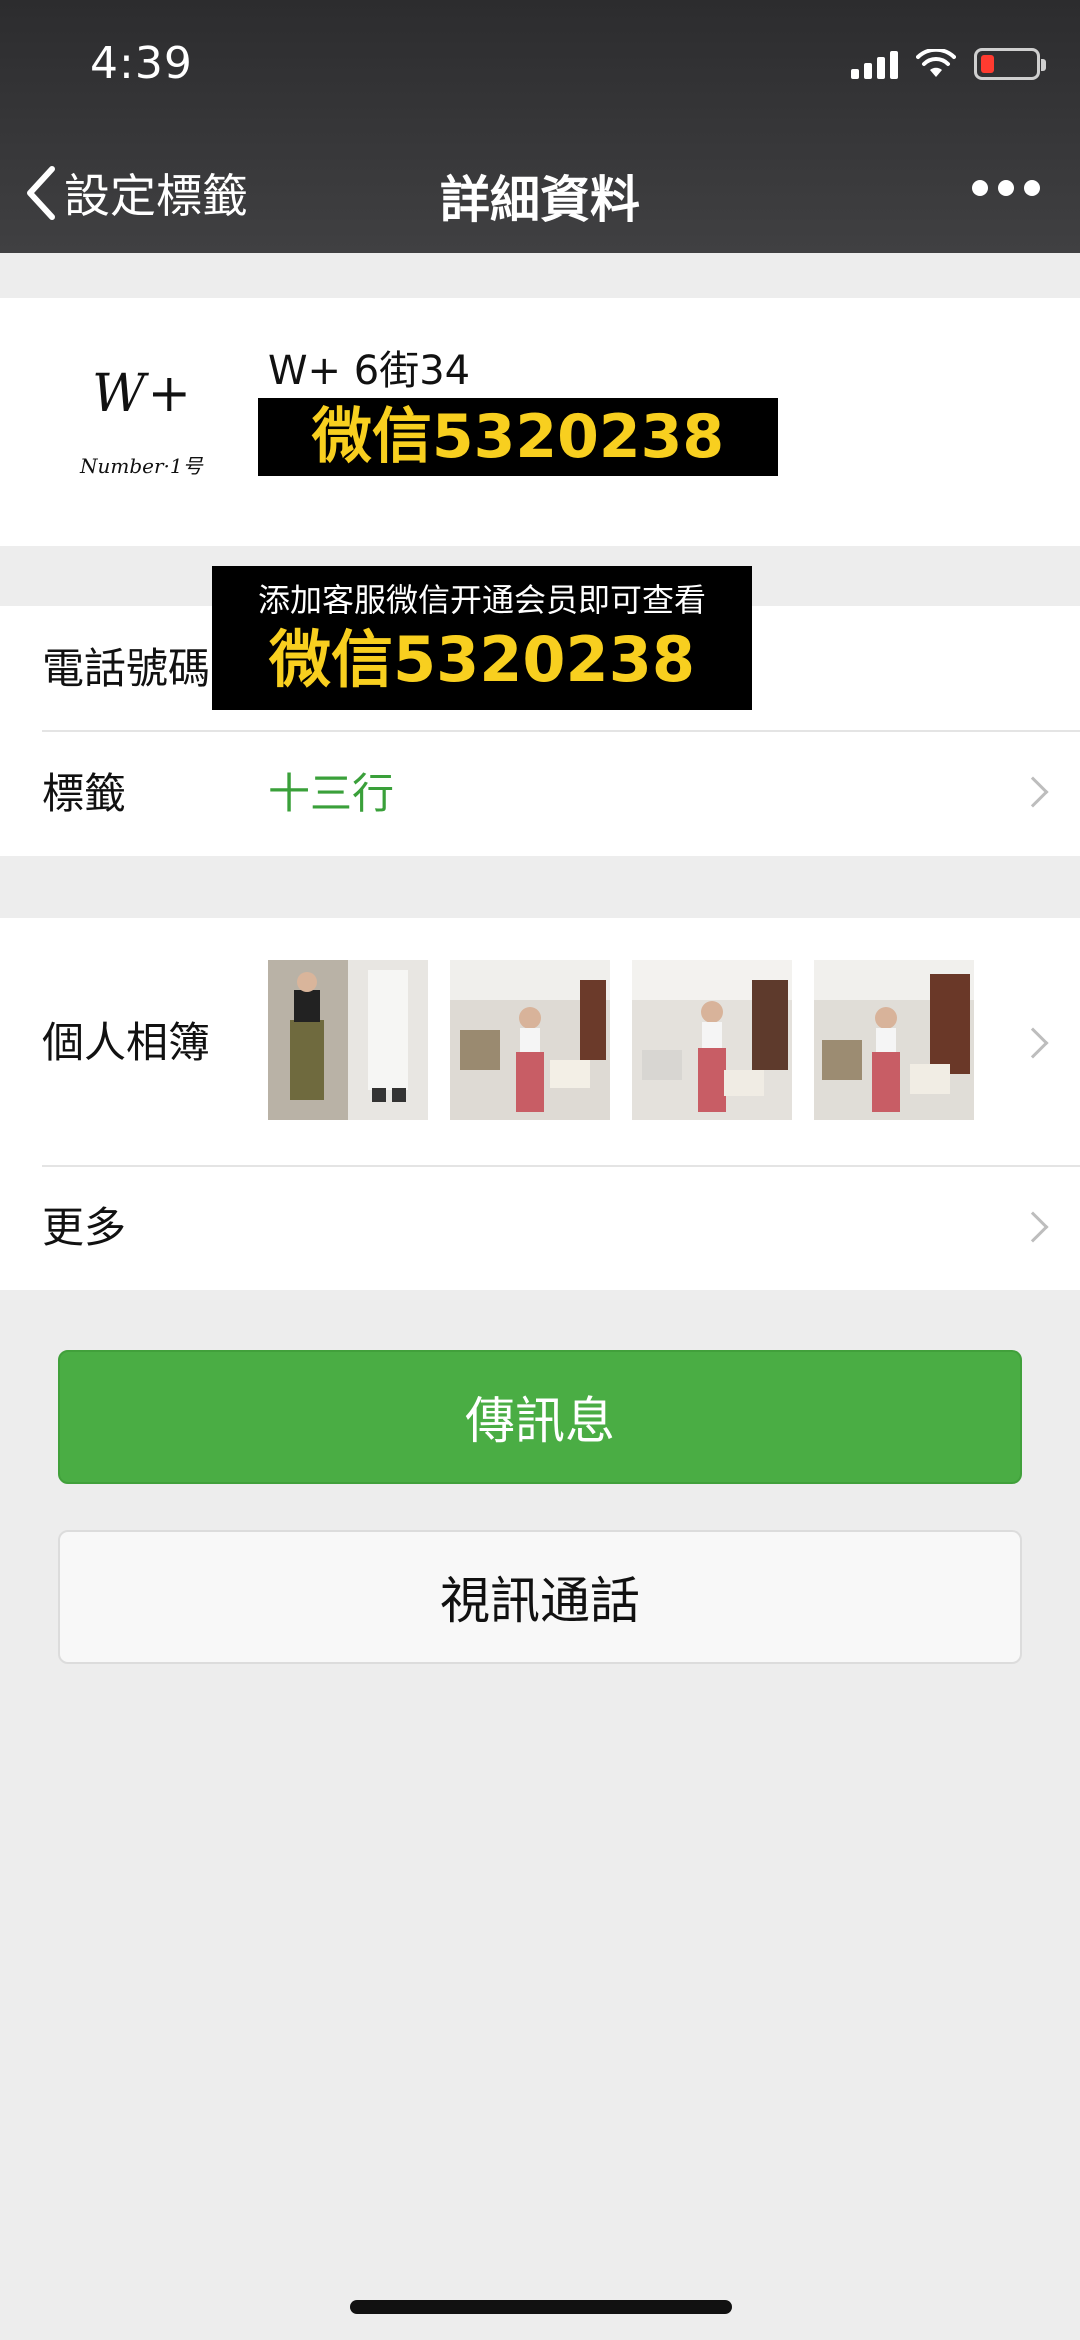  I want to click on tag-row: 標籤 十三行, so click(540, 793).